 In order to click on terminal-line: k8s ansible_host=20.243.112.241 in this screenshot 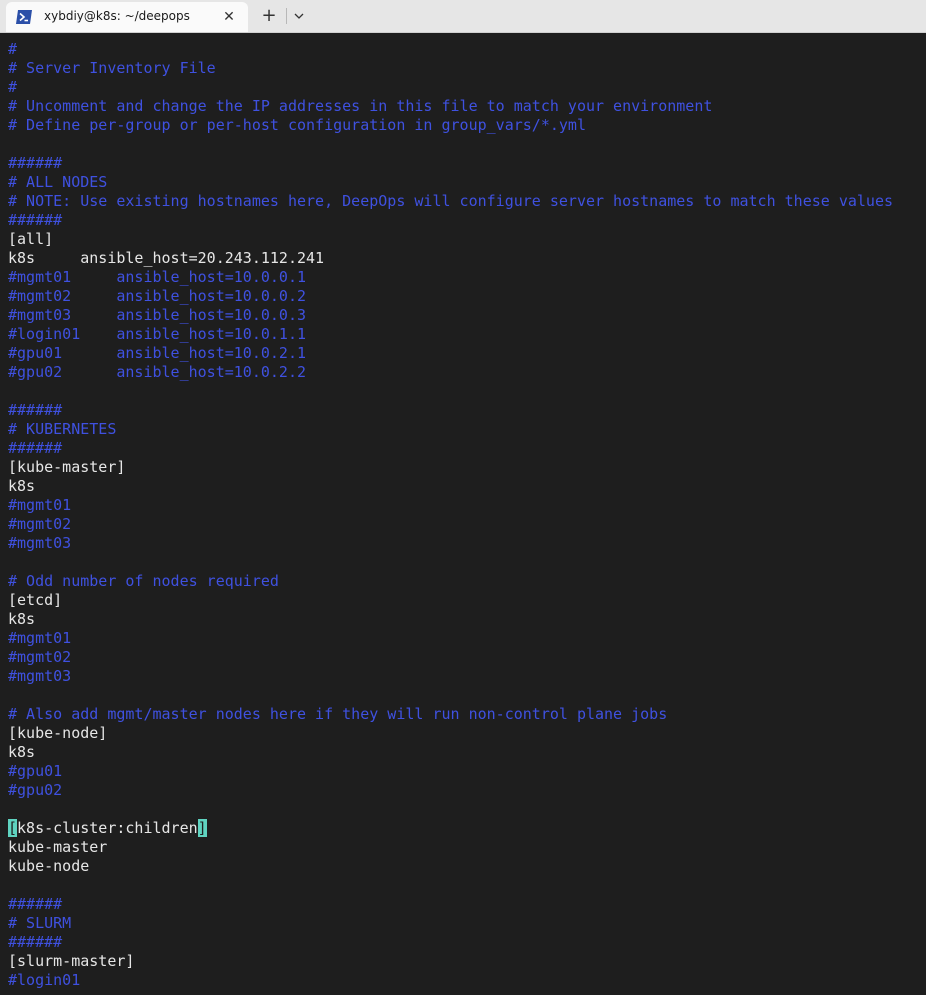, I will do `click(166, 258)`.